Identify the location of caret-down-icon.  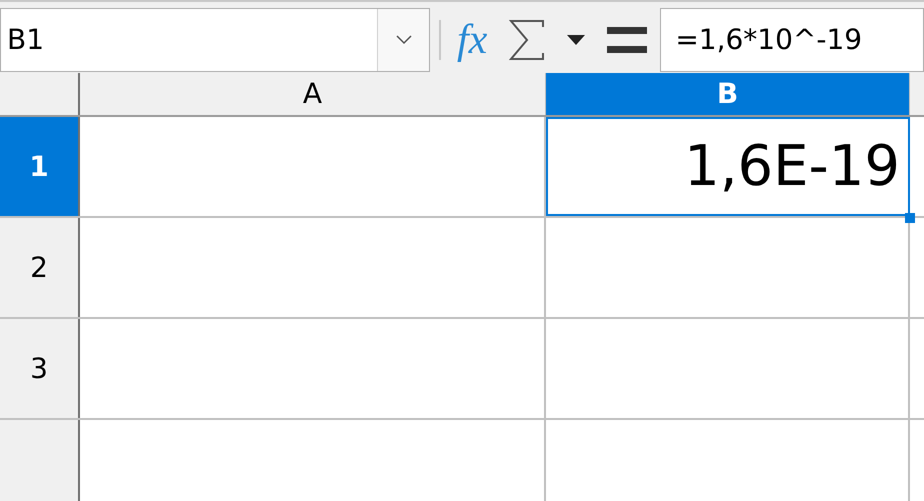
(576, 40).